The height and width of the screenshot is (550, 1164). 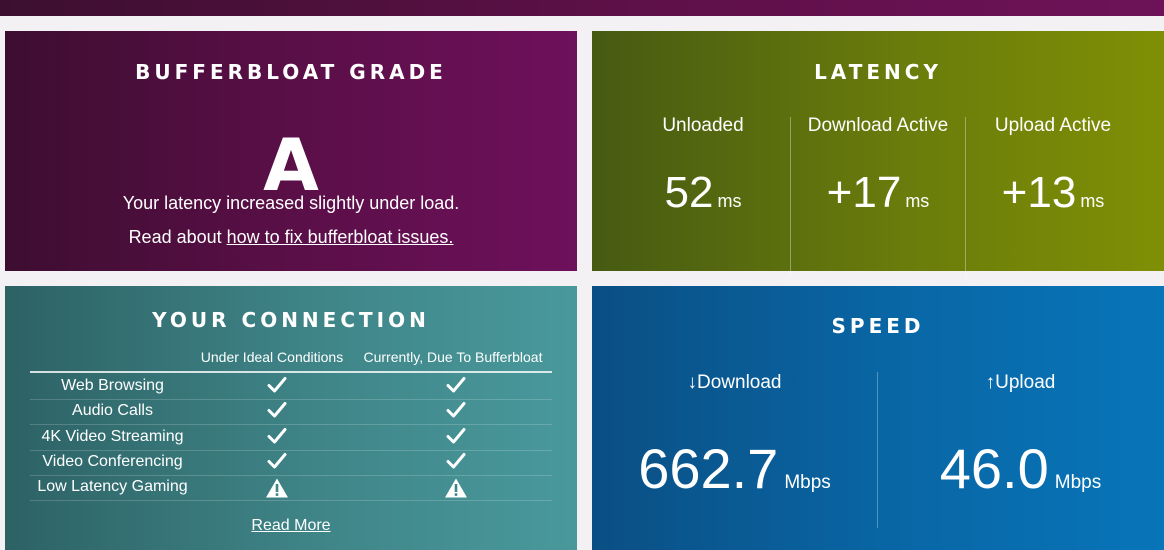 What do you see at coordinates (112, 411) in the screenshot?
I see `activity-name: Audio Calls` at bounding box center [112, 411].